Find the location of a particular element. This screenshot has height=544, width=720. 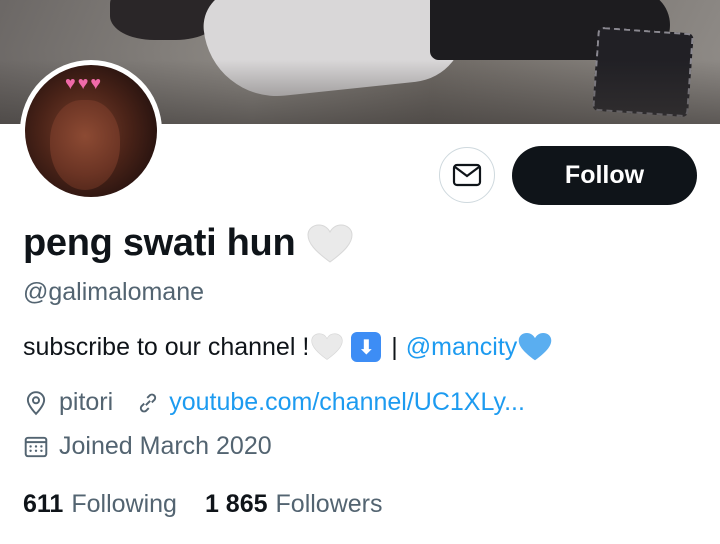

blue-heart-icon is located at coordinates (535, 346).